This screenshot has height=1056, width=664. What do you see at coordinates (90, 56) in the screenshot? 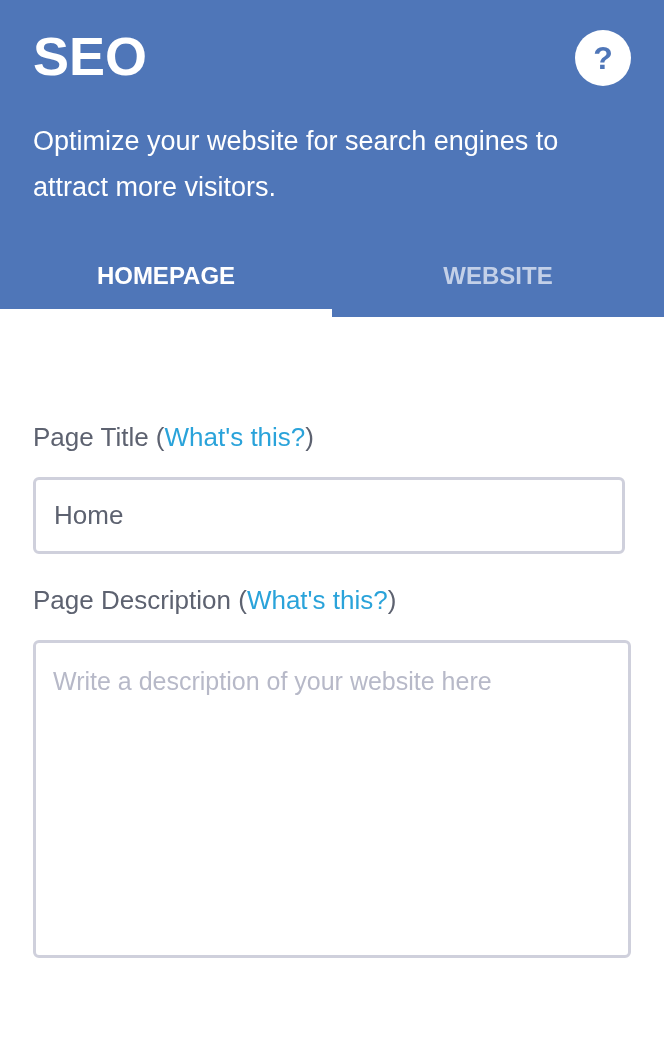
I see `page-title: SEO` at bounding box center [90, 56].